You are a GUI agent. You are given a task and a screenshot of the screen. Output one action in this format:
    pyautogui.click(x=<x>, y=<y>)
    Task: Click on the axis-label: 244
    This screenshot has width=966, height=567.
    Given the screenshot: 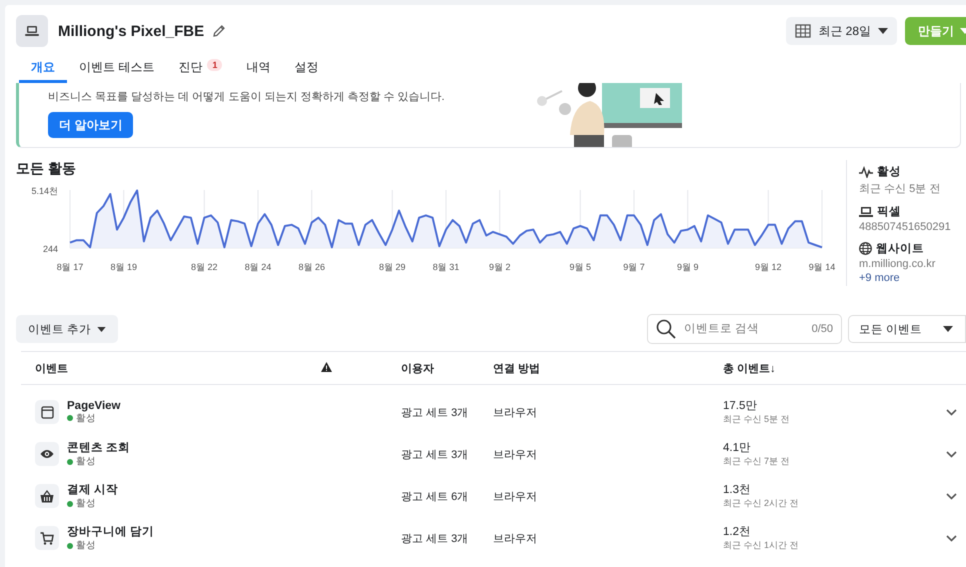 What is the action you would take?
    pyautogui.click(x=50, y=249)
    